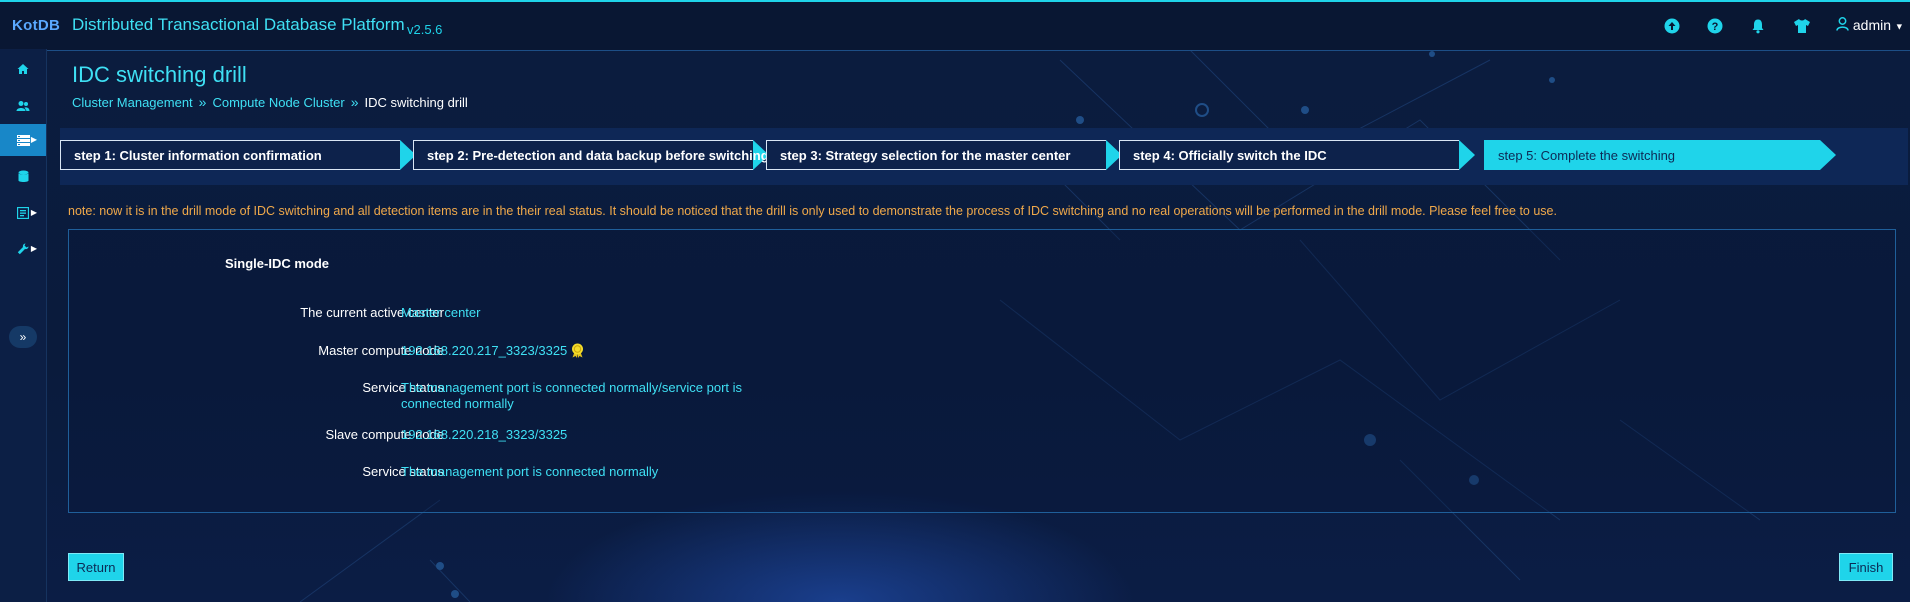  I want to click on step-4: step 4: Officially switch the IDC, so click(1297, 155).